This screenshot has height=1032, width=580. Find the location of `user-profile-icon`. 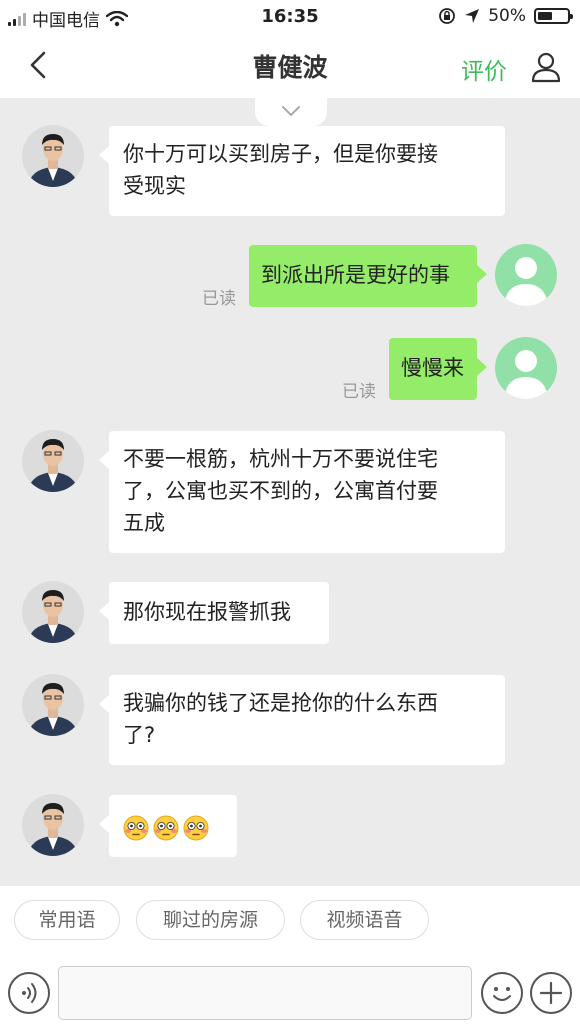

user-profile-icon is located at coordinates (546, 67).